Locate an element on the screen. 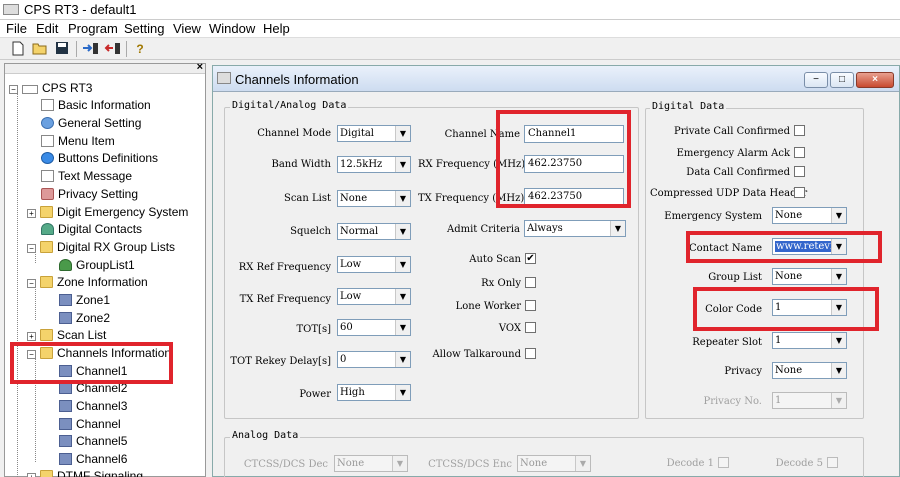  write-radio-icon is located at coordinates (113, 49).